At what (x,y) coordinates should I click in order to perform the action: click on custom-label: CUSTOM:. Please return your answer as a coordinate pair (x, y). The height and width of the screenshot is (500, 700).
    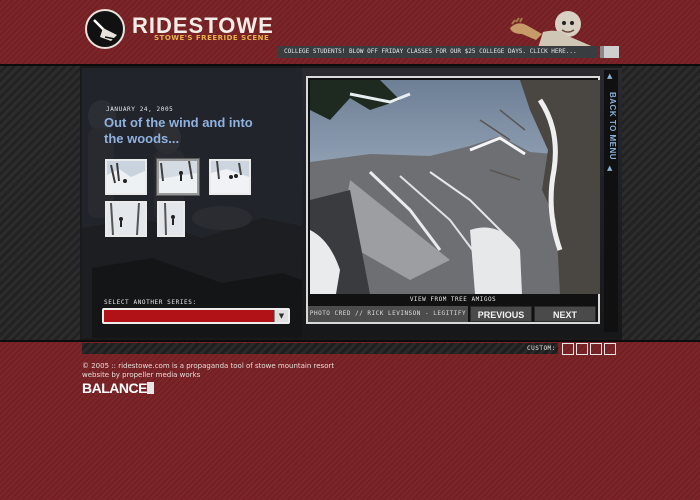
    Looking at the image, I should click on (541, 348).